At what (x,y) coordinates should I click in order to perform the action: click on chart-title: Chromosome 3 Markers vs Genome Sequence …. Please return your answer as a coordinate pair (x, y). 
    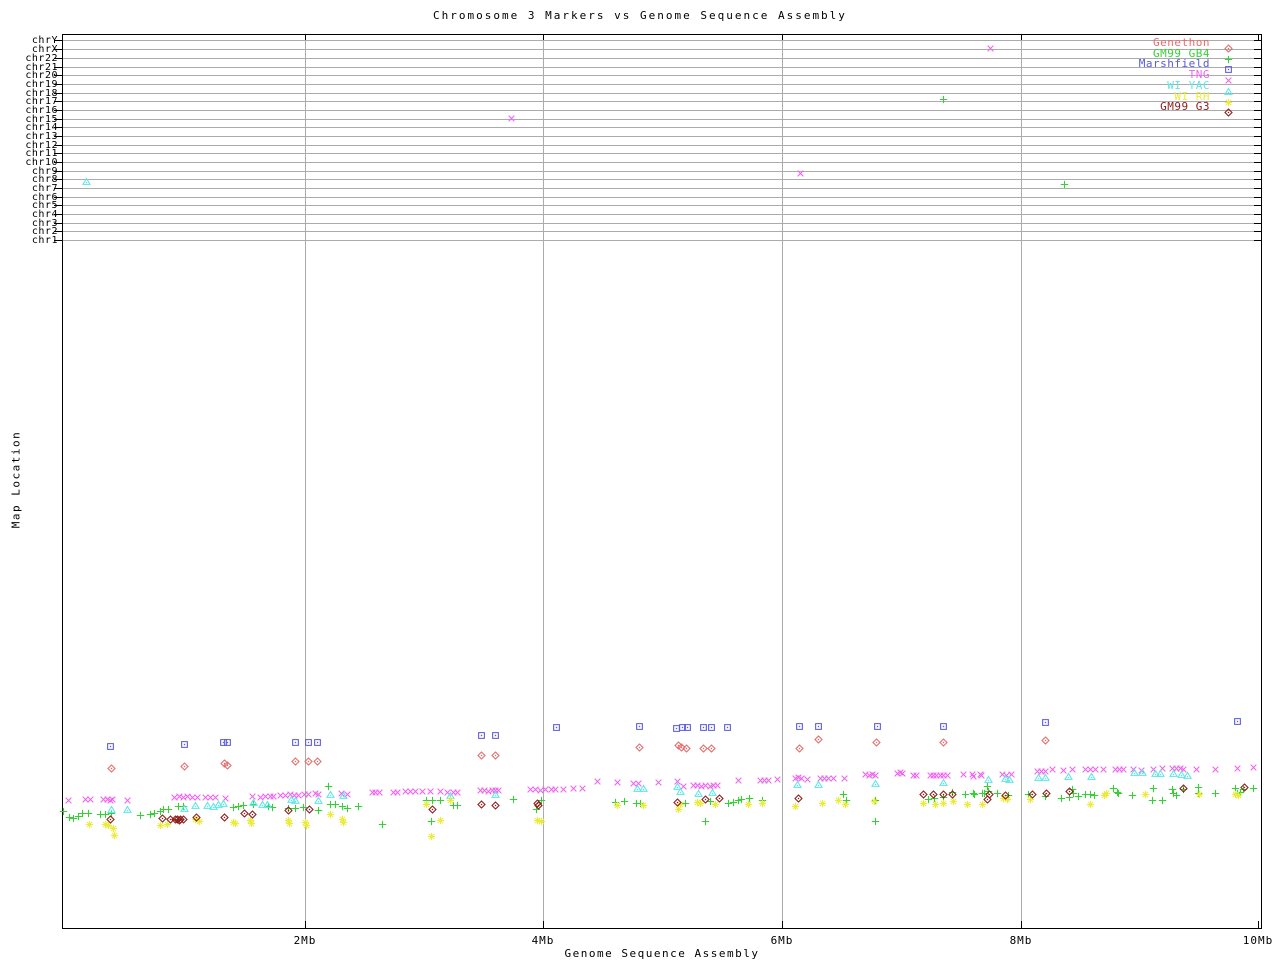
    Looking at the image, I should click on (640, 15).